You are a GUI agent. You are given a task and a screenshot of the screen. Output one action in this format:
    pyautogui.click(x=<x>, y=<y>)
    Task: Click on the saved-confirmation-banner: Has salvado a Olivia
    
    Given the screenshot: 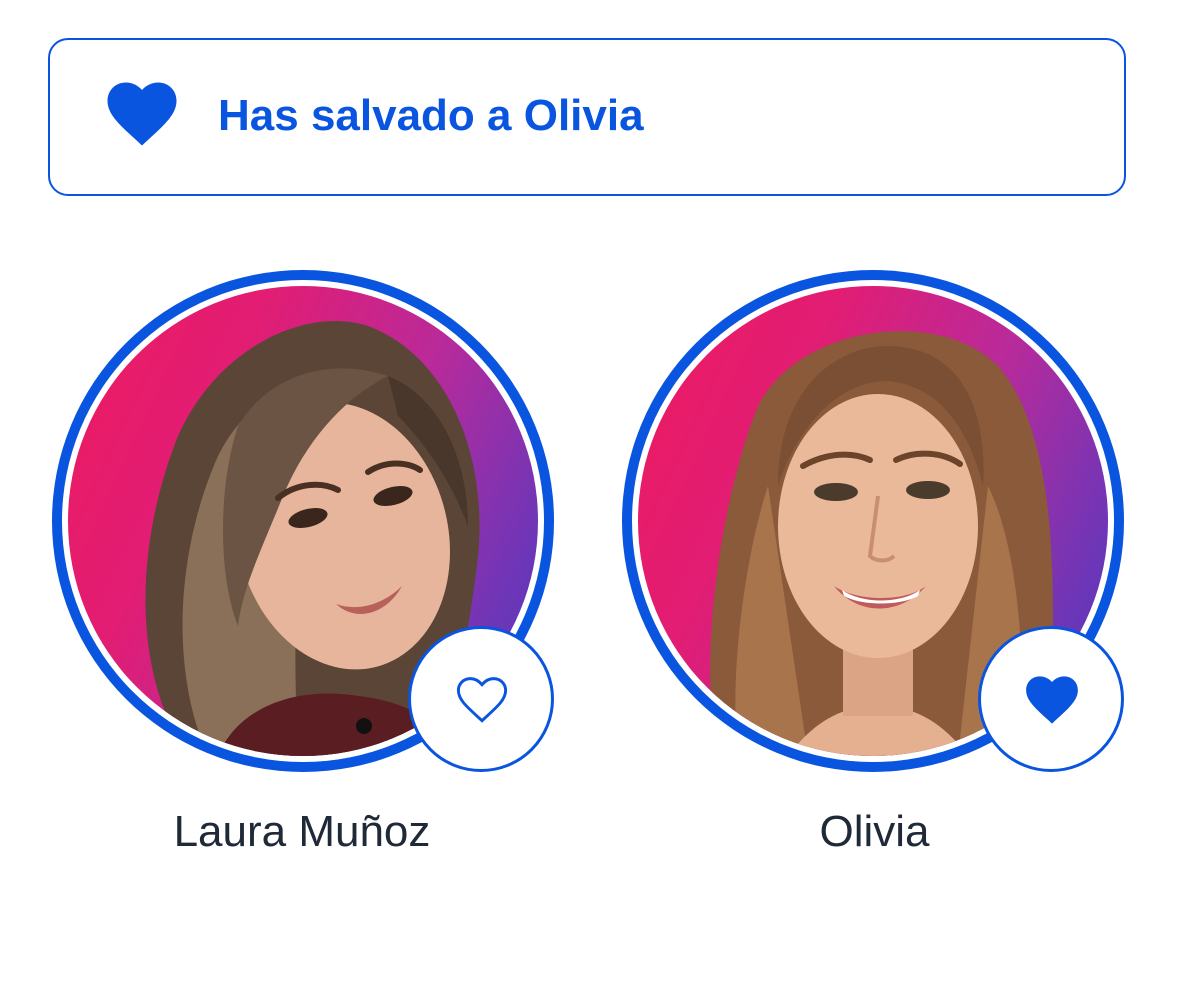 What is the action you would take?
    pyautogui.click(x=587, y=117)
    